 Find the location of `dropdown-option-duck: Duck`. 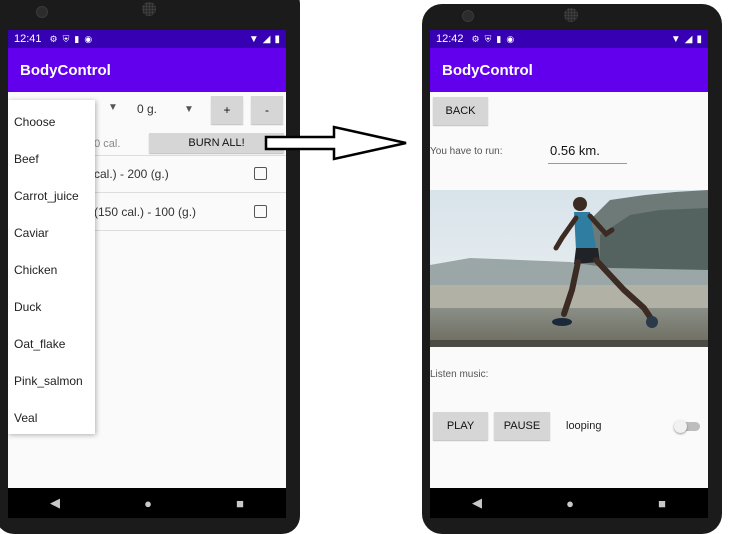

dropdown-option-duck: Duck is located at coordinates (51, 306).